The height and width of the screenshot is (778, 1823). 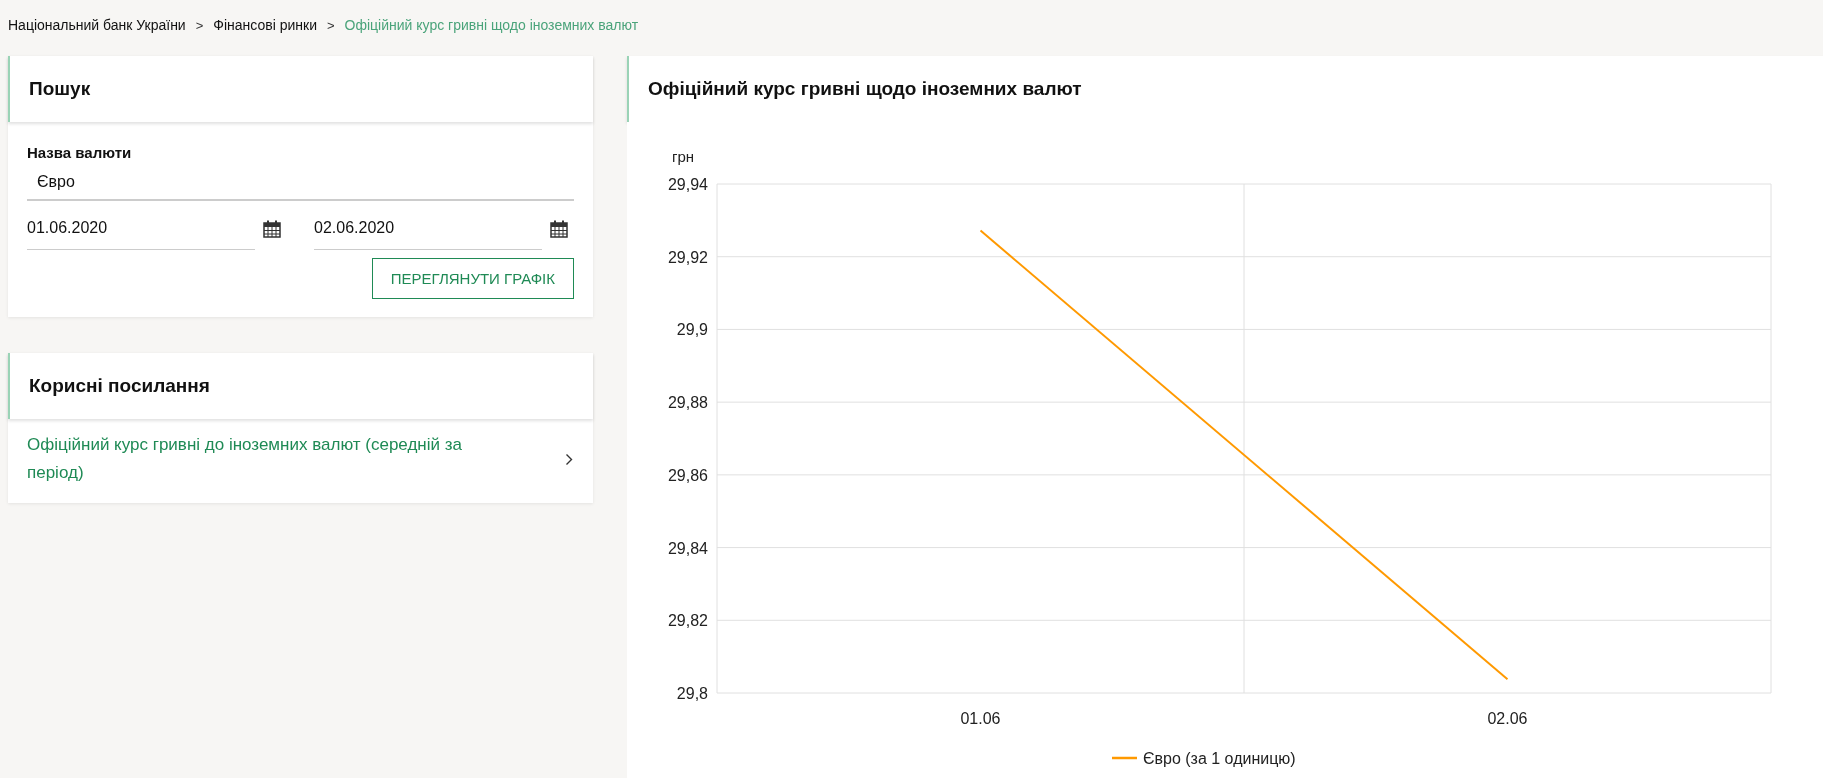 I want to click on show-chart-button: ПЕРЕГЛЯНУТИ ГРАФІК, so click(x=472, y=278).